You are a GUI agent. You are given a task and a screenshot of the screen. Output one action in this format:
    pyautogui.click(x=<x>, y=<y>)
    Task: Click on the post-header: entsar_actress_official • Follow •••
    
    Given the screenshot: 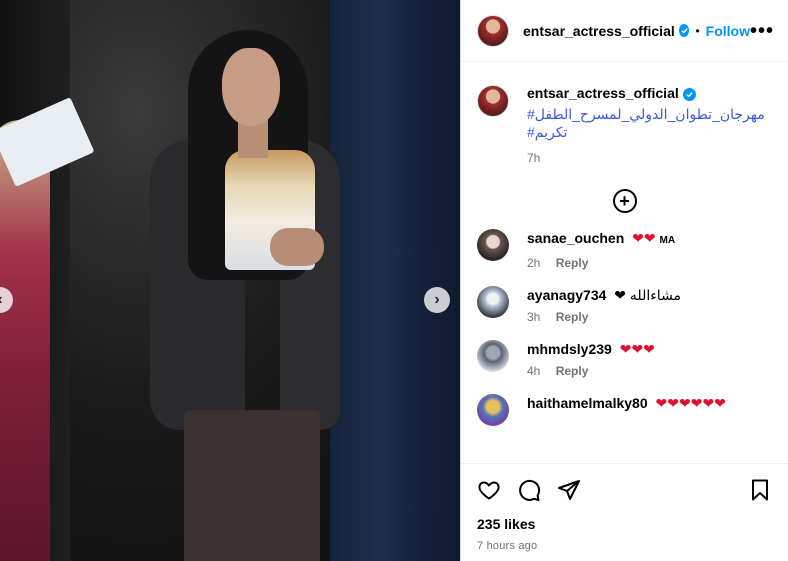 What is the action you would take?
    pyautogui.click(x=624, y=31)
    